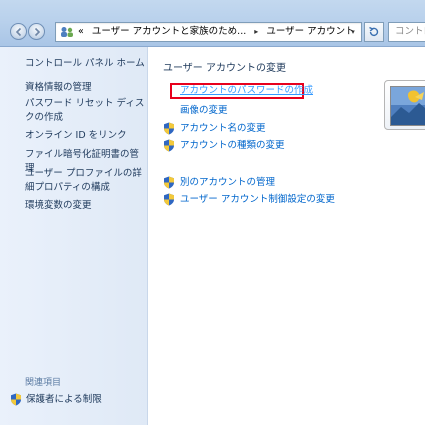 The image size is (425, 425). I want to click on sidebar-item-password-reset-disk: パスワード リセット ディスクの作成, so click(86, 111).